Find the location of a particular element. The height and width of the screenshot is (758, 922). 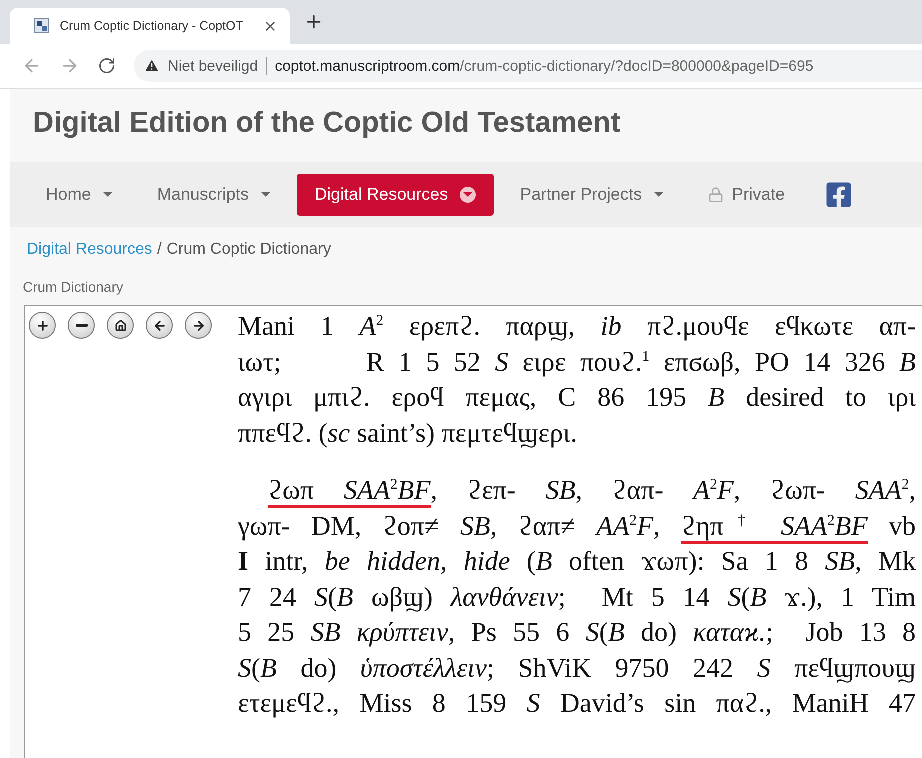

arrow-left-icon is located at coordinates (159, 325).